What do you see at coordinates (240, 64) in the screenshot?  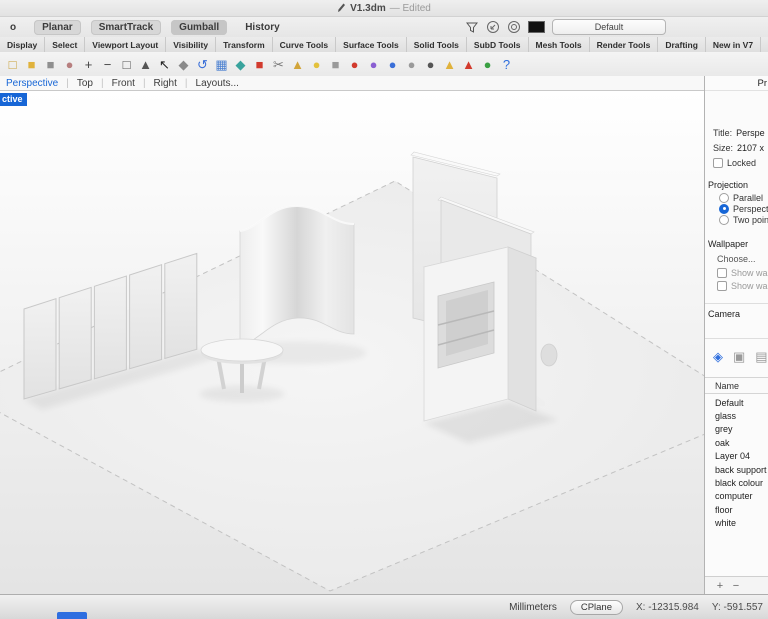 I see `object-icon: ◆` at bounding box center [240, 64].